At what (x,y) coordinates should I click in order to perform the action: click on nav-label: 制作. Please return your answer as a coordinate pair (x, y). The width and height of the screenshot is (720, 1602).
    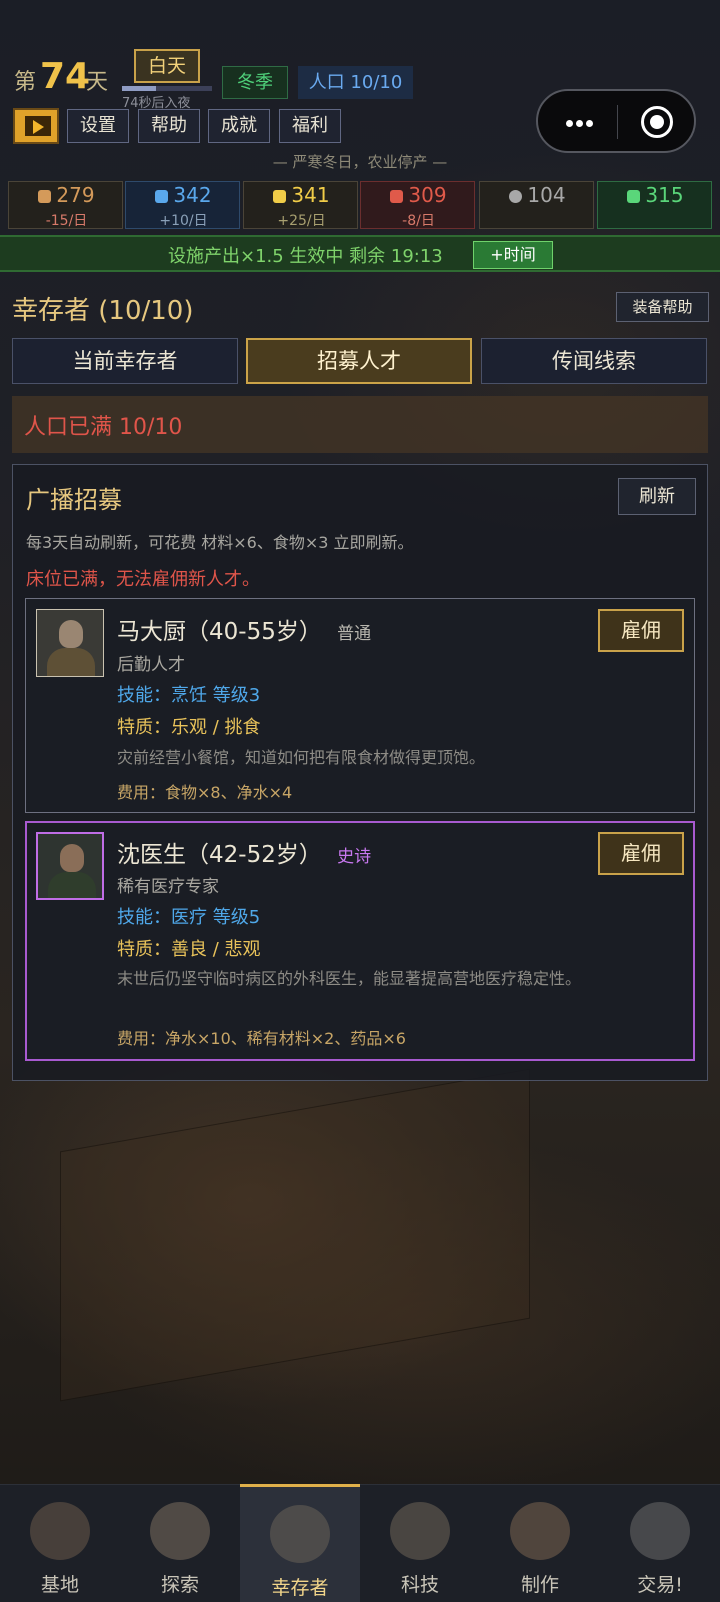
    Looking at the image, I should click on (539, 1585).